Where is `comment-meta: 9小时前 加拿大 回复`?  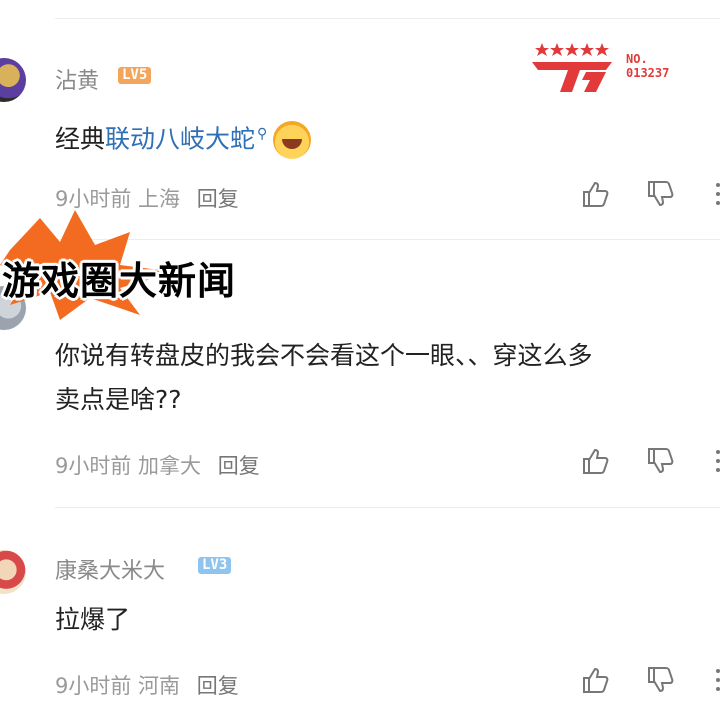 comment-meta: 9小时前 加拿大 回复 is located at coordinates (157, 465).